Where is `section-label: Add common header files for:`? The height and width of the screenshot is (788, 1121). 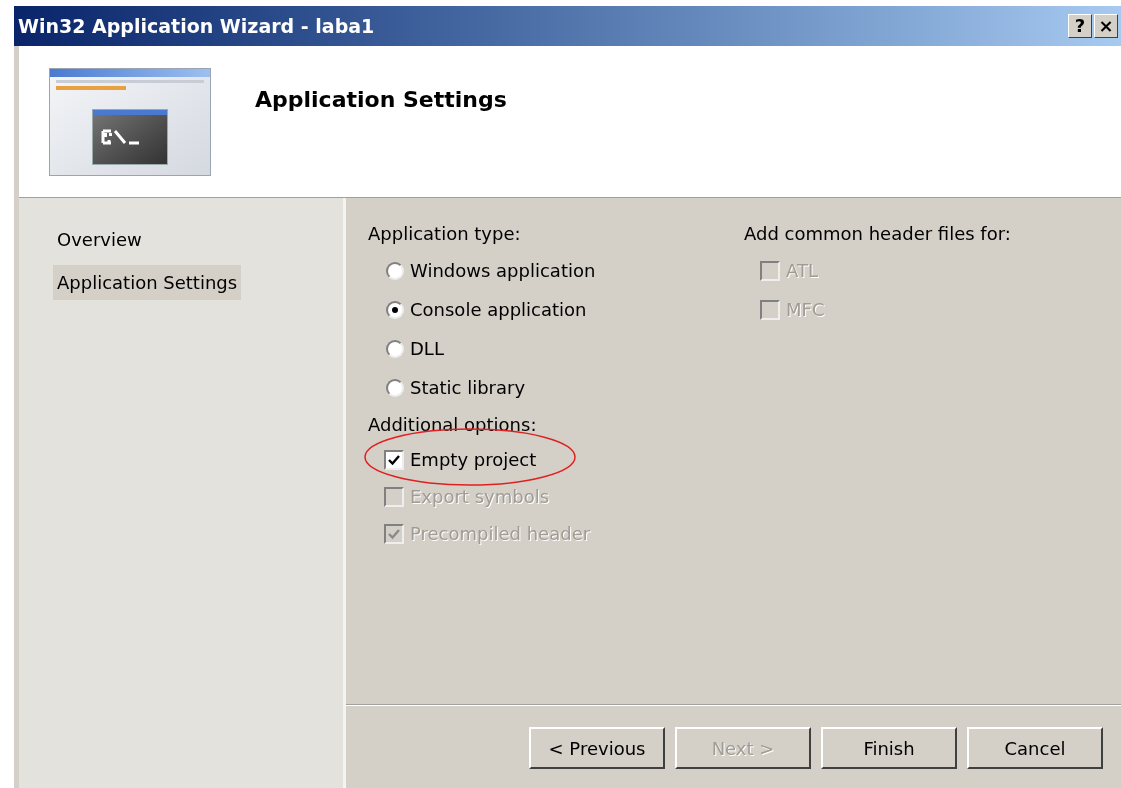
section-label: Add common header files for: is located at coordinates (877, 234).